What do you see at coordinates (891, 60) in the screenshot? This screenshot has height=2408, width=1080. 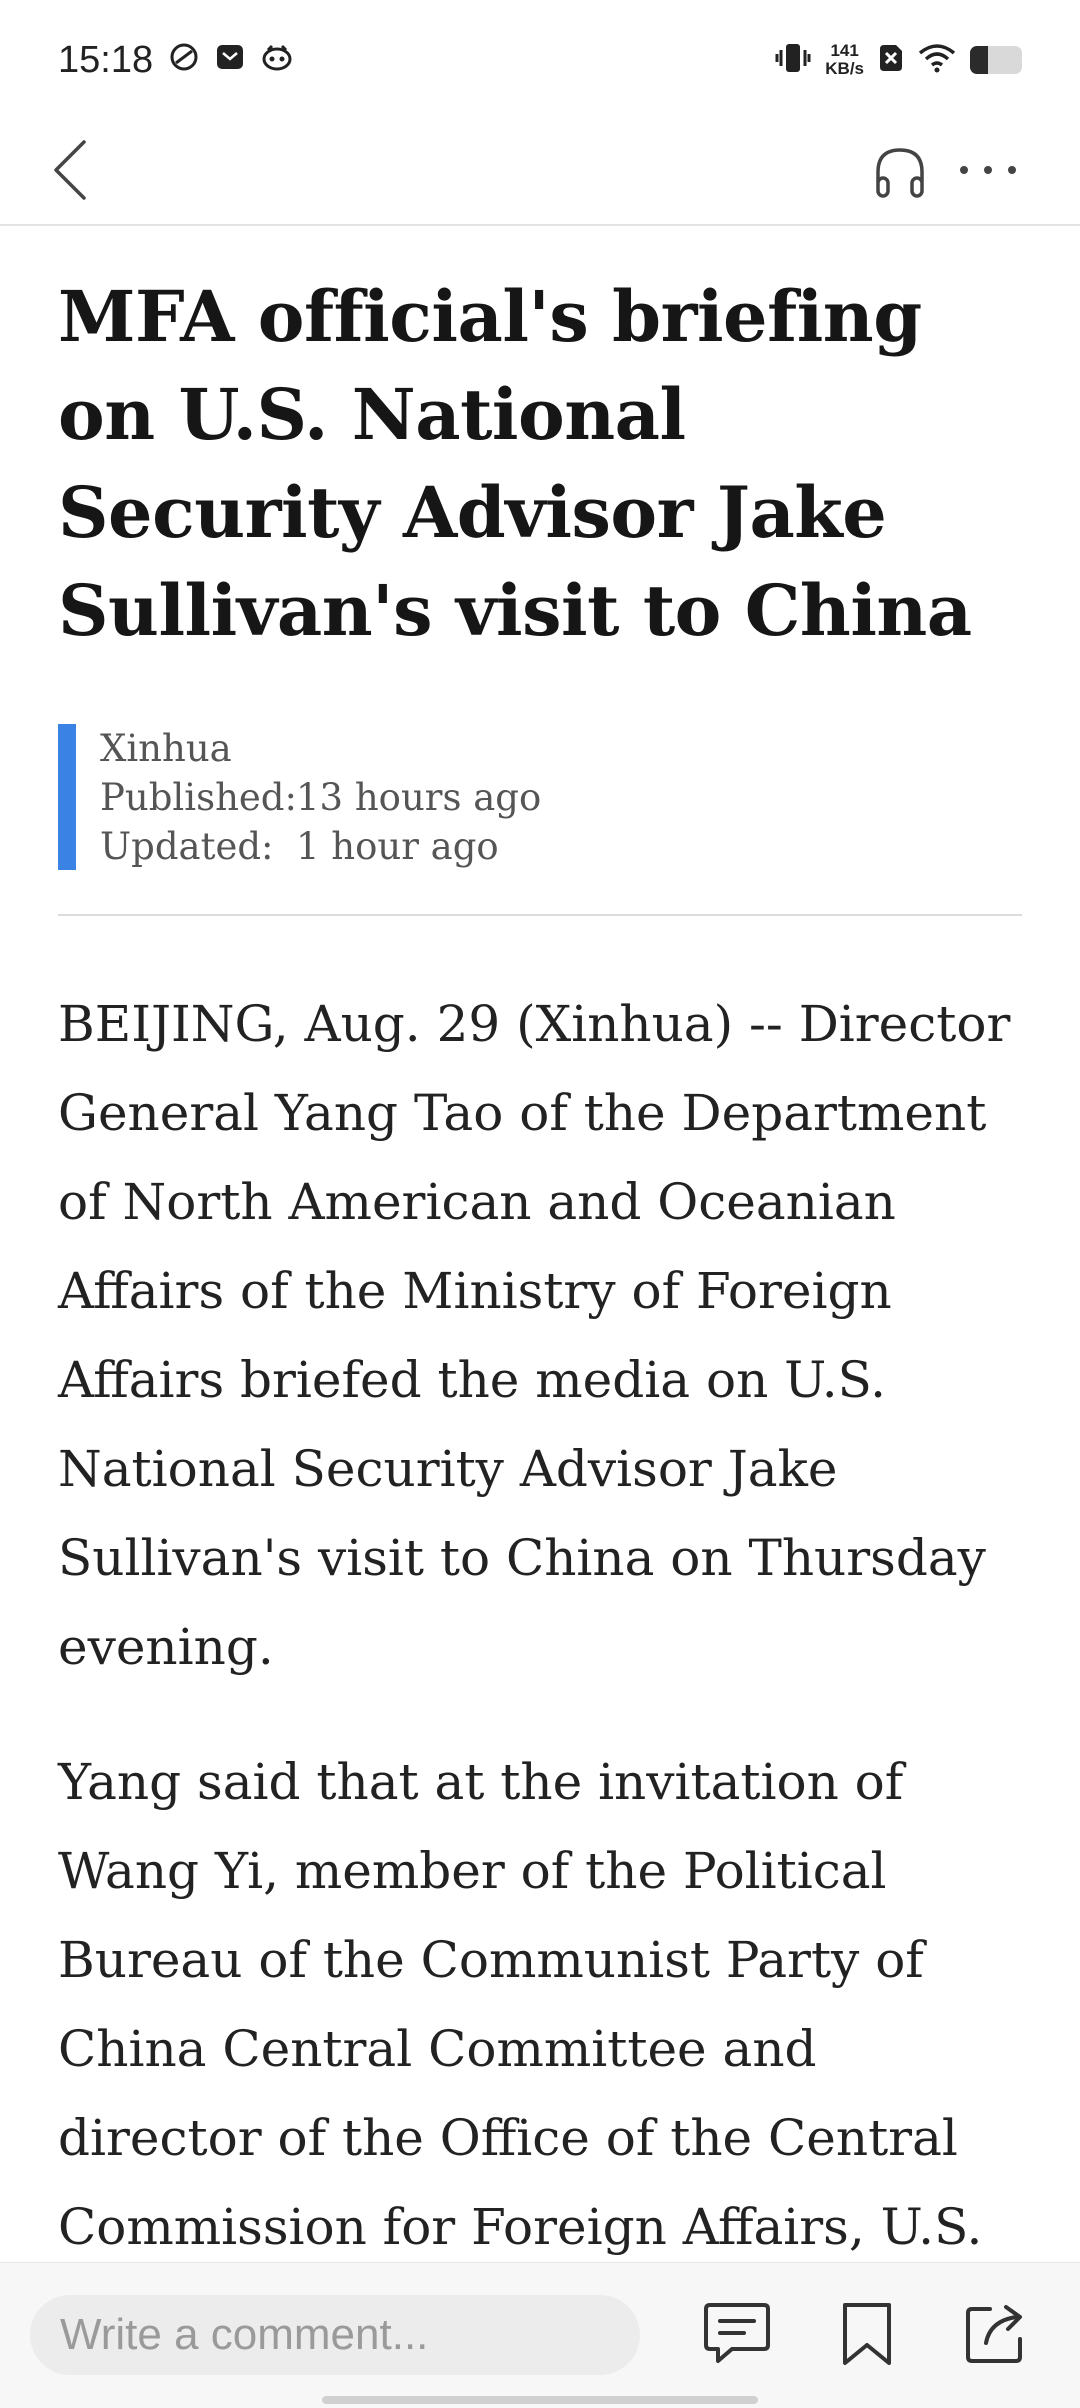 I see `no-sim-icon` at bounding box center [891, 60].